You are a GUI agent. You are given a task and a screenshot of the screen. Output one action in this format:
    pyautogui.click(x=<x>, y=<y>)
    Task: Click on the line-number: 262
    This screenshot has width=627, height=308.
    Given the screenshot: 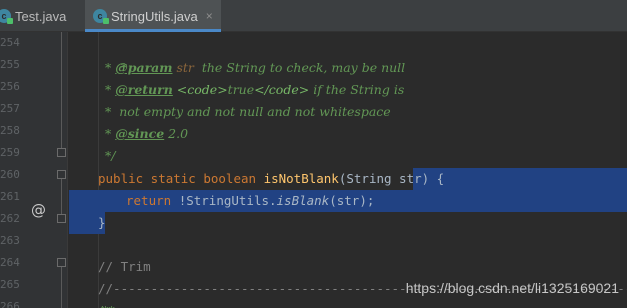 What is the action you would take?
    pyautogui.click(x=10, y=218)
    